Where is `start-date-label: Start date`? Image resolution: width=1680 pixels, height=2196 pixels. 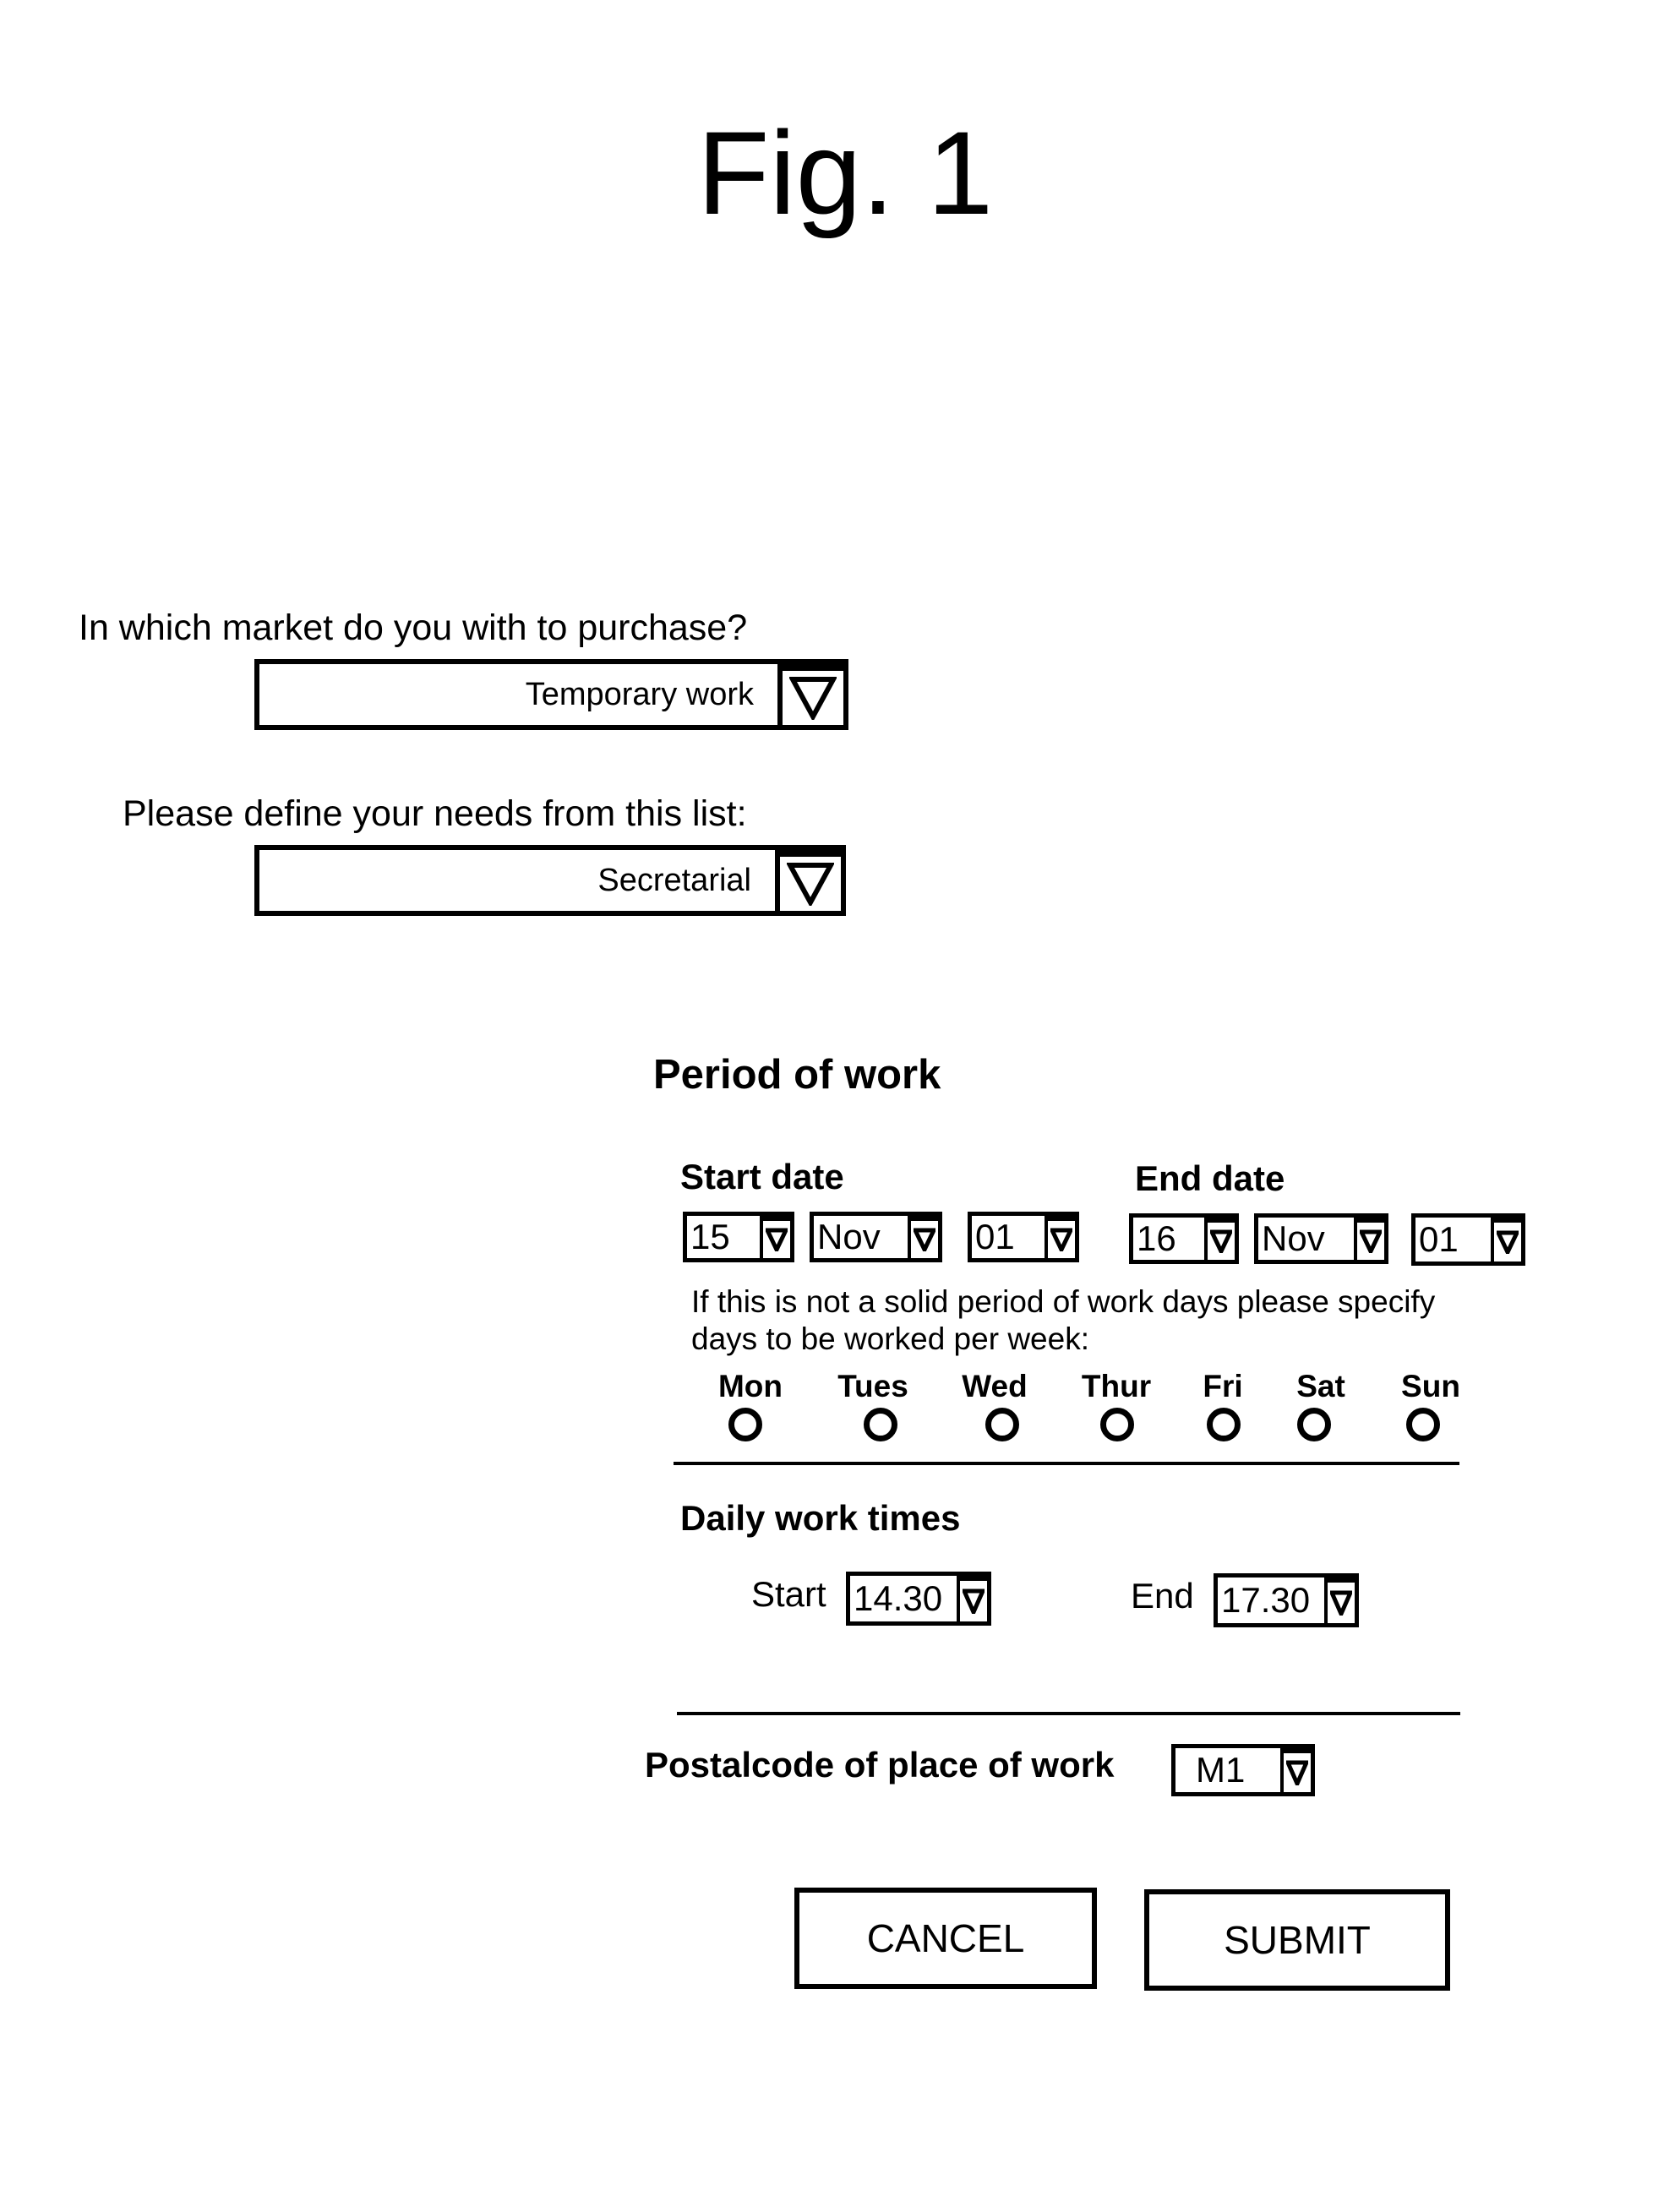 start-date-label: Start date is located at coordinates (762, 1176).